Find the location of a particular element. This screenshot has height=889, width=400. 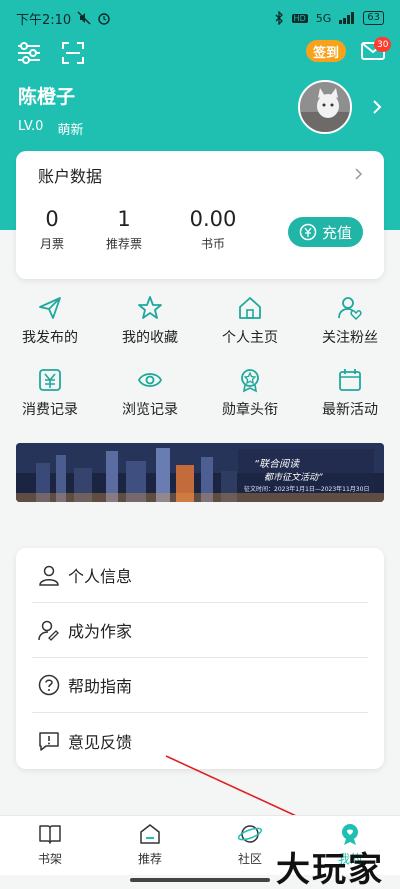

grid-label: 浏览记录 is located at coordinates (150, 410).